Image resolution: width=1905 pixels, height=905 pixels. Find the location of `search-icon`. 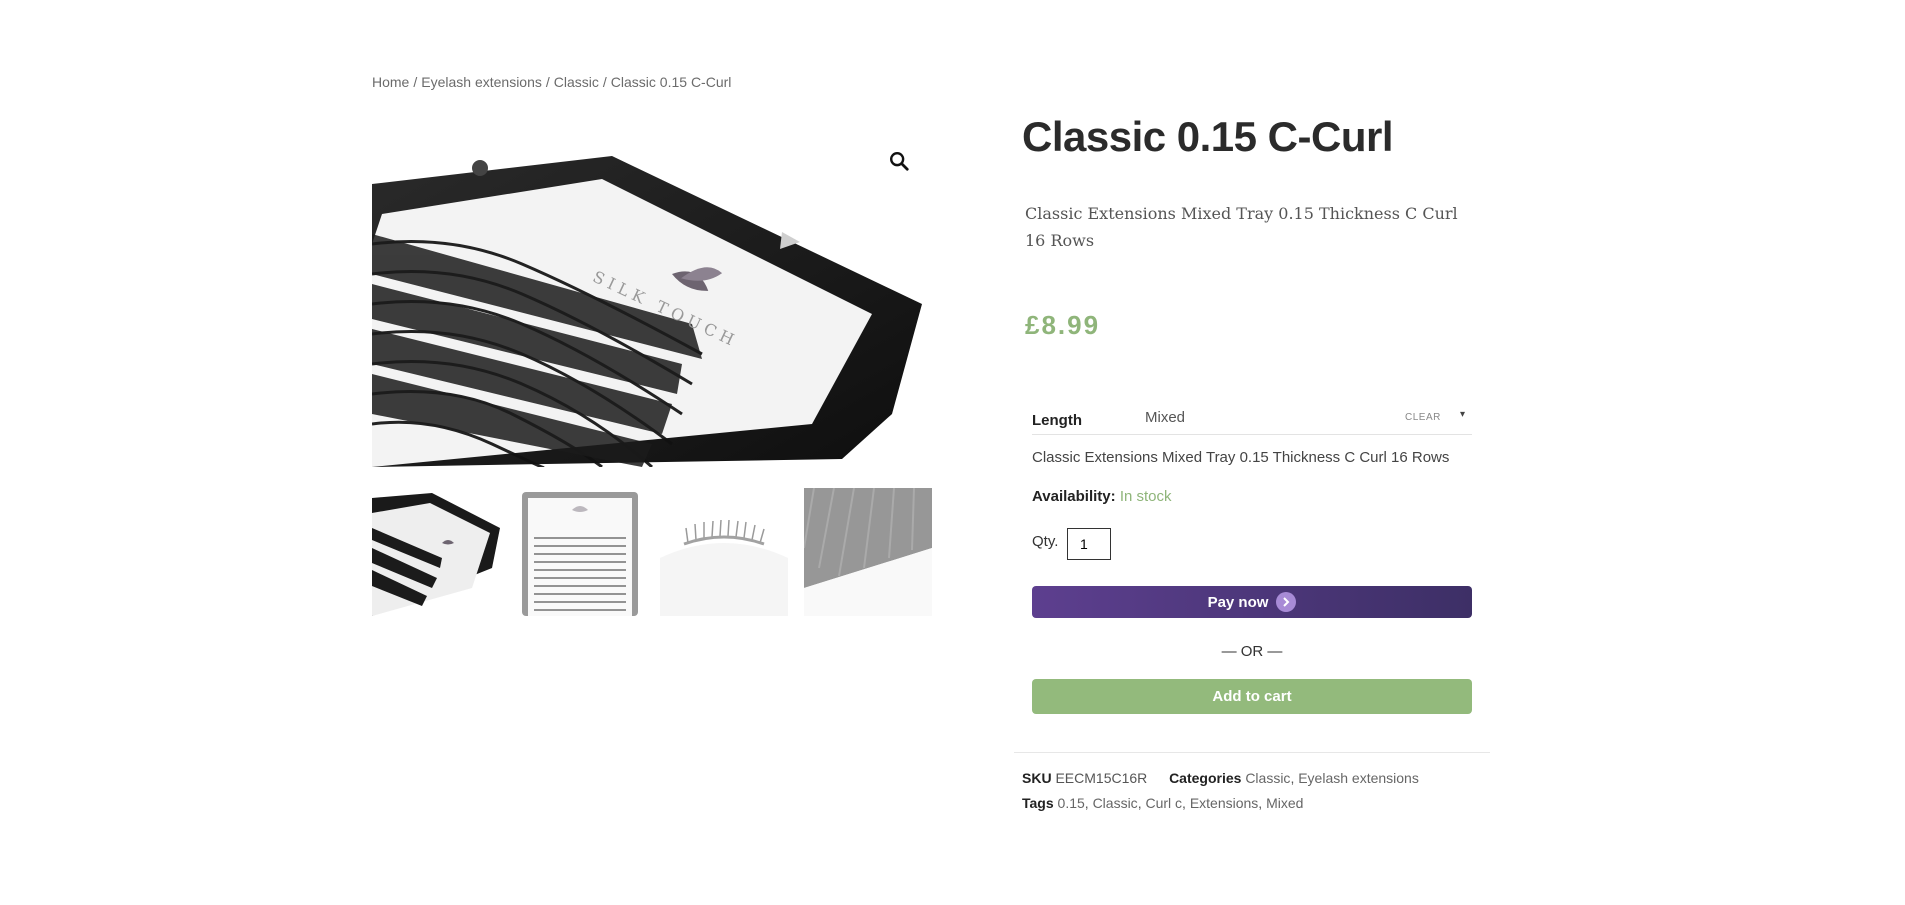

search-icon is located at coordinates (899, 161).